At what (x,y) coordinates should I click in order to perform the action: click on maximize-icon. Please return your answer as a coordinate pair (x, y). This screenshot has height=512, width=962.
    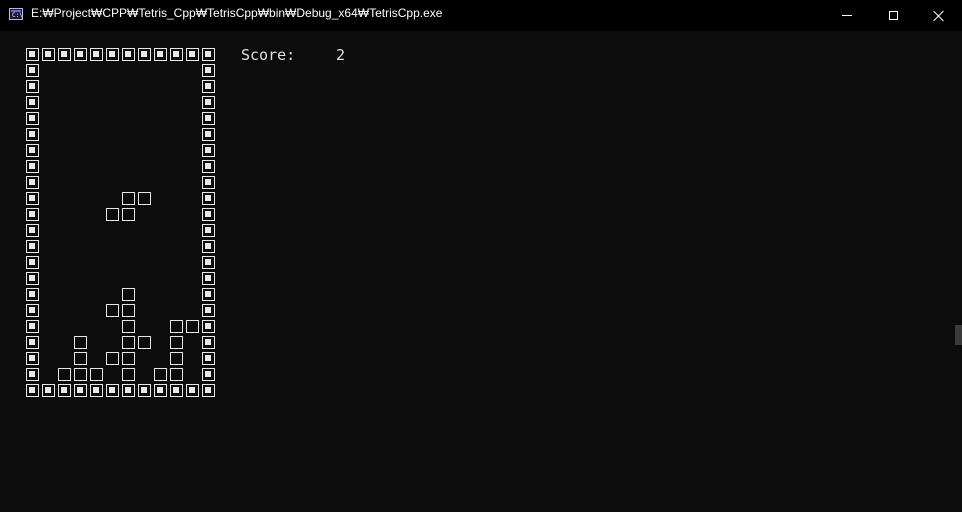
    Looking at the image, I should click on (893, 15).